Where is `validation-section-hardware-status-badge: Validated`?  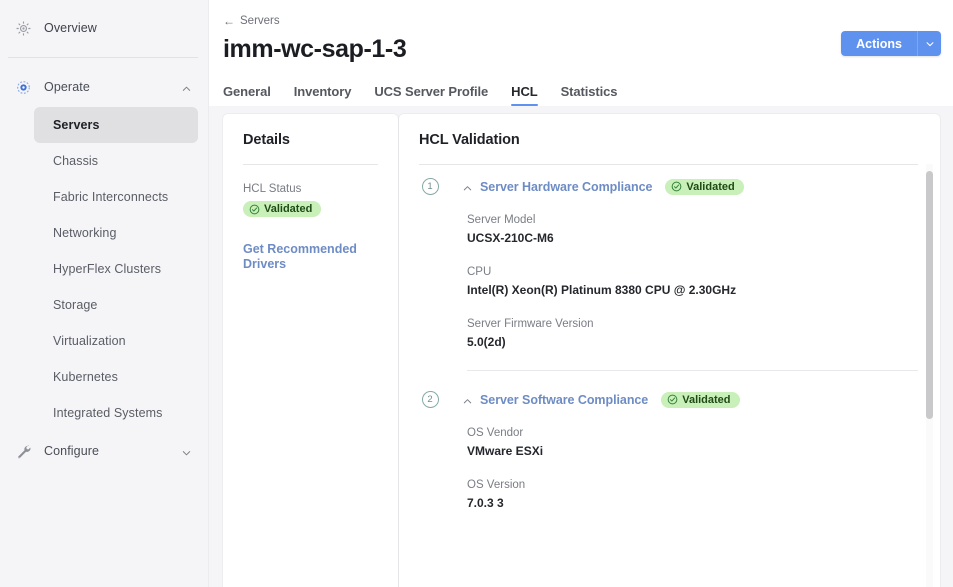 validation-section-hardware-status-badge: Validated is located at coordinates (704, 186).